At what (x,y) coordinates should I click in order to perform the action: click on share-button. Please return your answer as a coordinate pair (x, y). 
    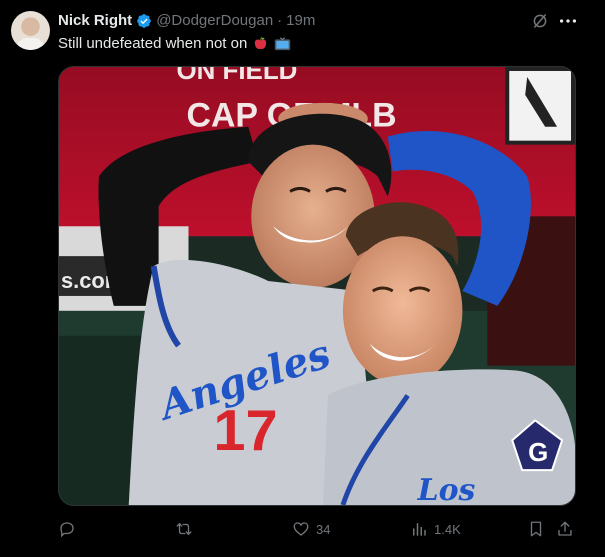
    Looking at the image, I should click on (565, 529).